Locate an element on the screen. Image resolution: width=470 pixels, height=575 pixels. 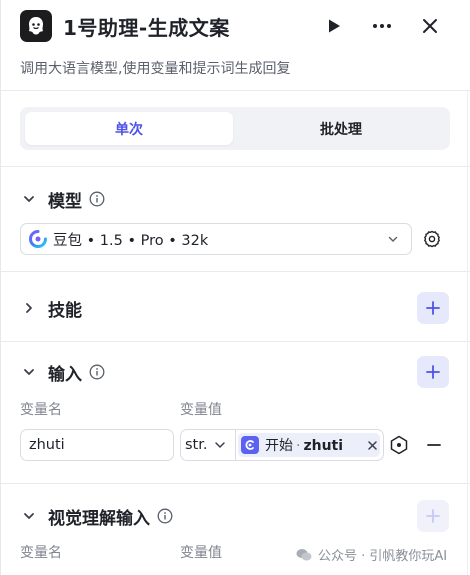
mode-tabs: 单次 批处理 is located at coordinates (235, 128).